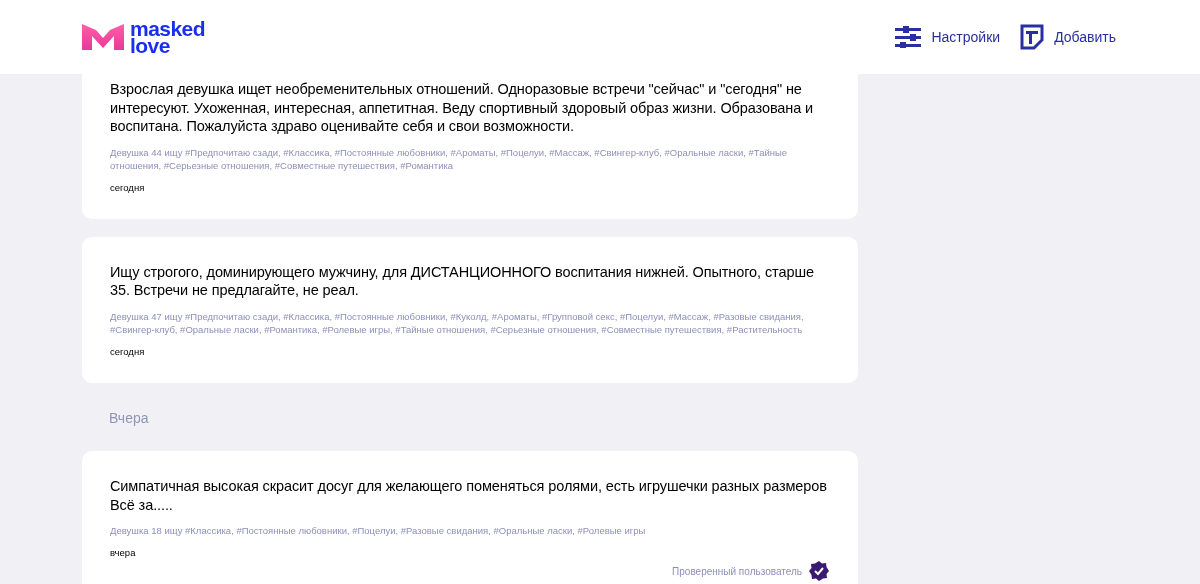  What do you see at coordinates (470, 158) in the screenshot?
I see `ad-tags: Девушка 44 ищу #Предпочитаю сзади, #Классика, #Постоянные любовники, #Ароматы, #Поцелуи, #Массаж, #Свингер-клуб, #Оральные ласки, #Тайные отношения, #Серьезные отношения, #Совместные путешествия, #Романтика` at bounding box center [470, 158].